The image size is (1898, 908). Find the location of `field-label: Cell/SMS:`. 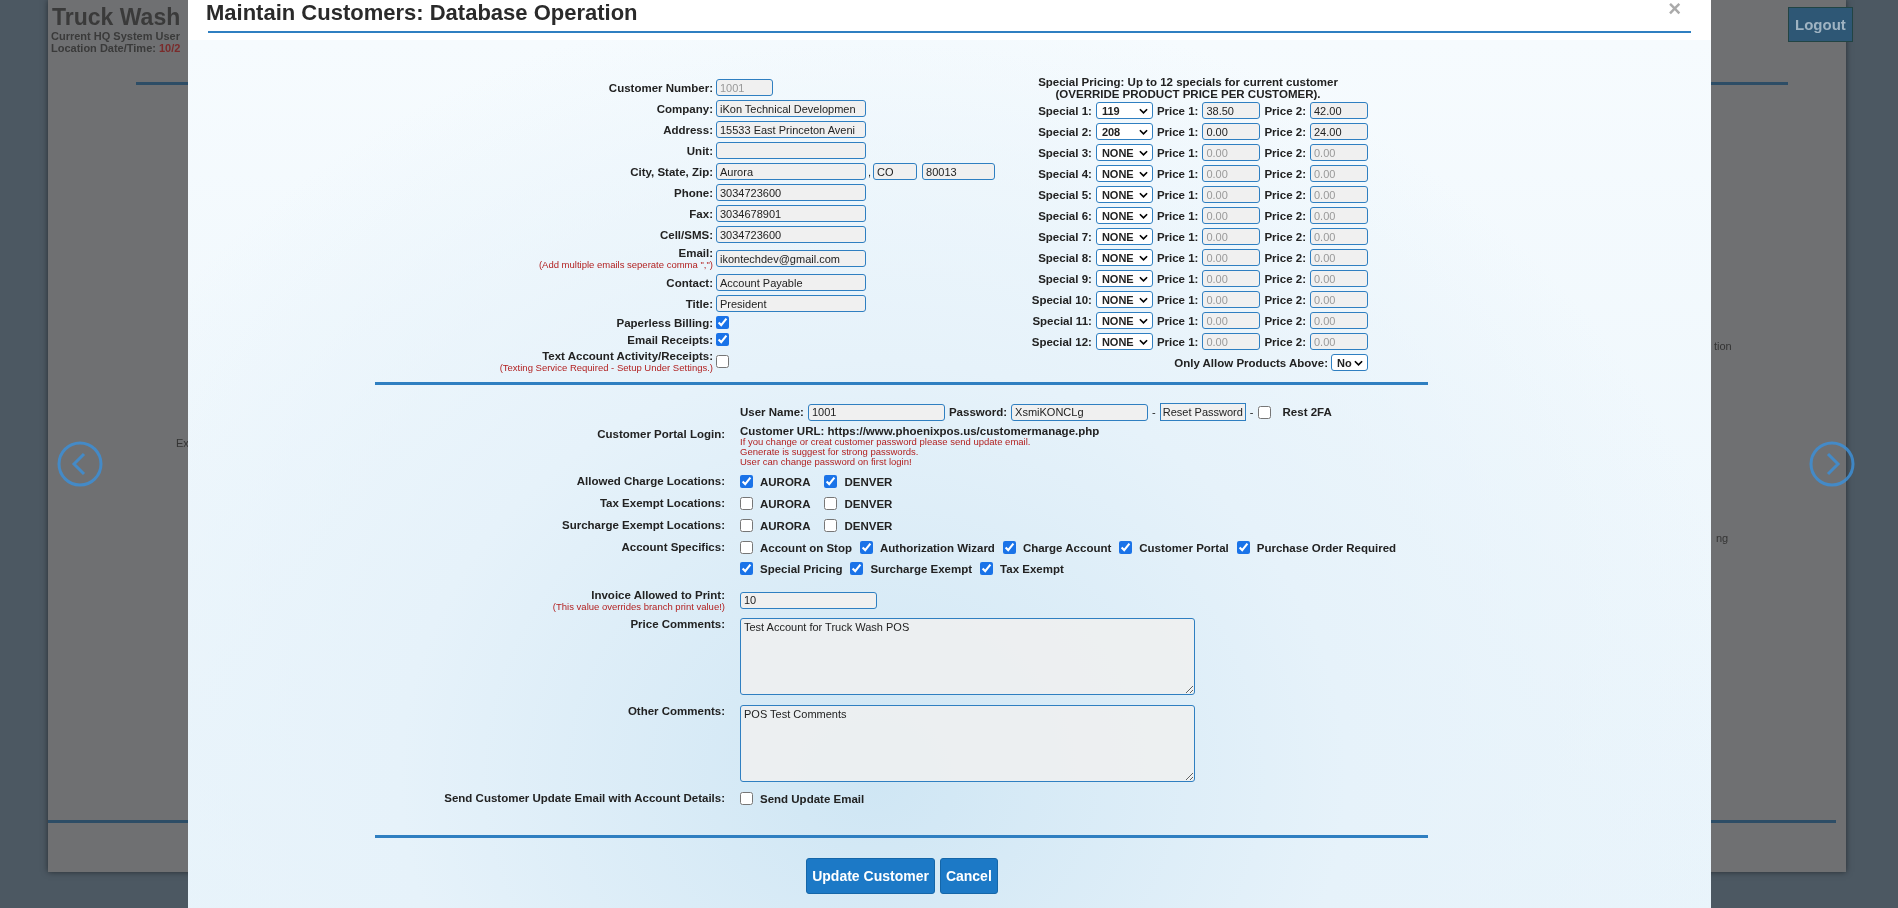

field-label: Cell/SMS: is located at coordinates (686, 234).